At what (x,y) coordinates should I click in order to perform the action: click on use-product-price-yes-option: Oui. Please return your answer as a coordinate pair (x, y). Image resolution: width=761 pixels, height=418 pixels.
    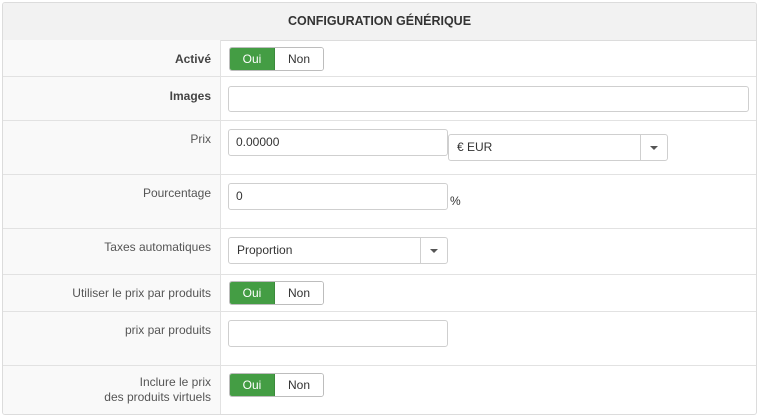
    Looking at the image, I should click on (252, 293).